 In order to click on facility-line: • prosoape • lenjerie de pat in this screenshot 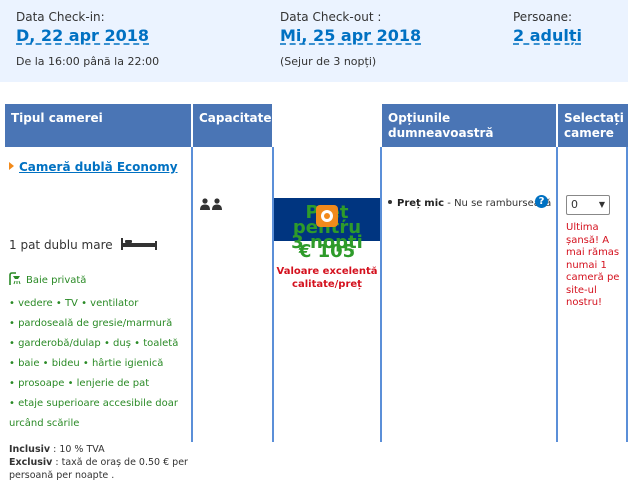, I will do `click(79, 383)`.